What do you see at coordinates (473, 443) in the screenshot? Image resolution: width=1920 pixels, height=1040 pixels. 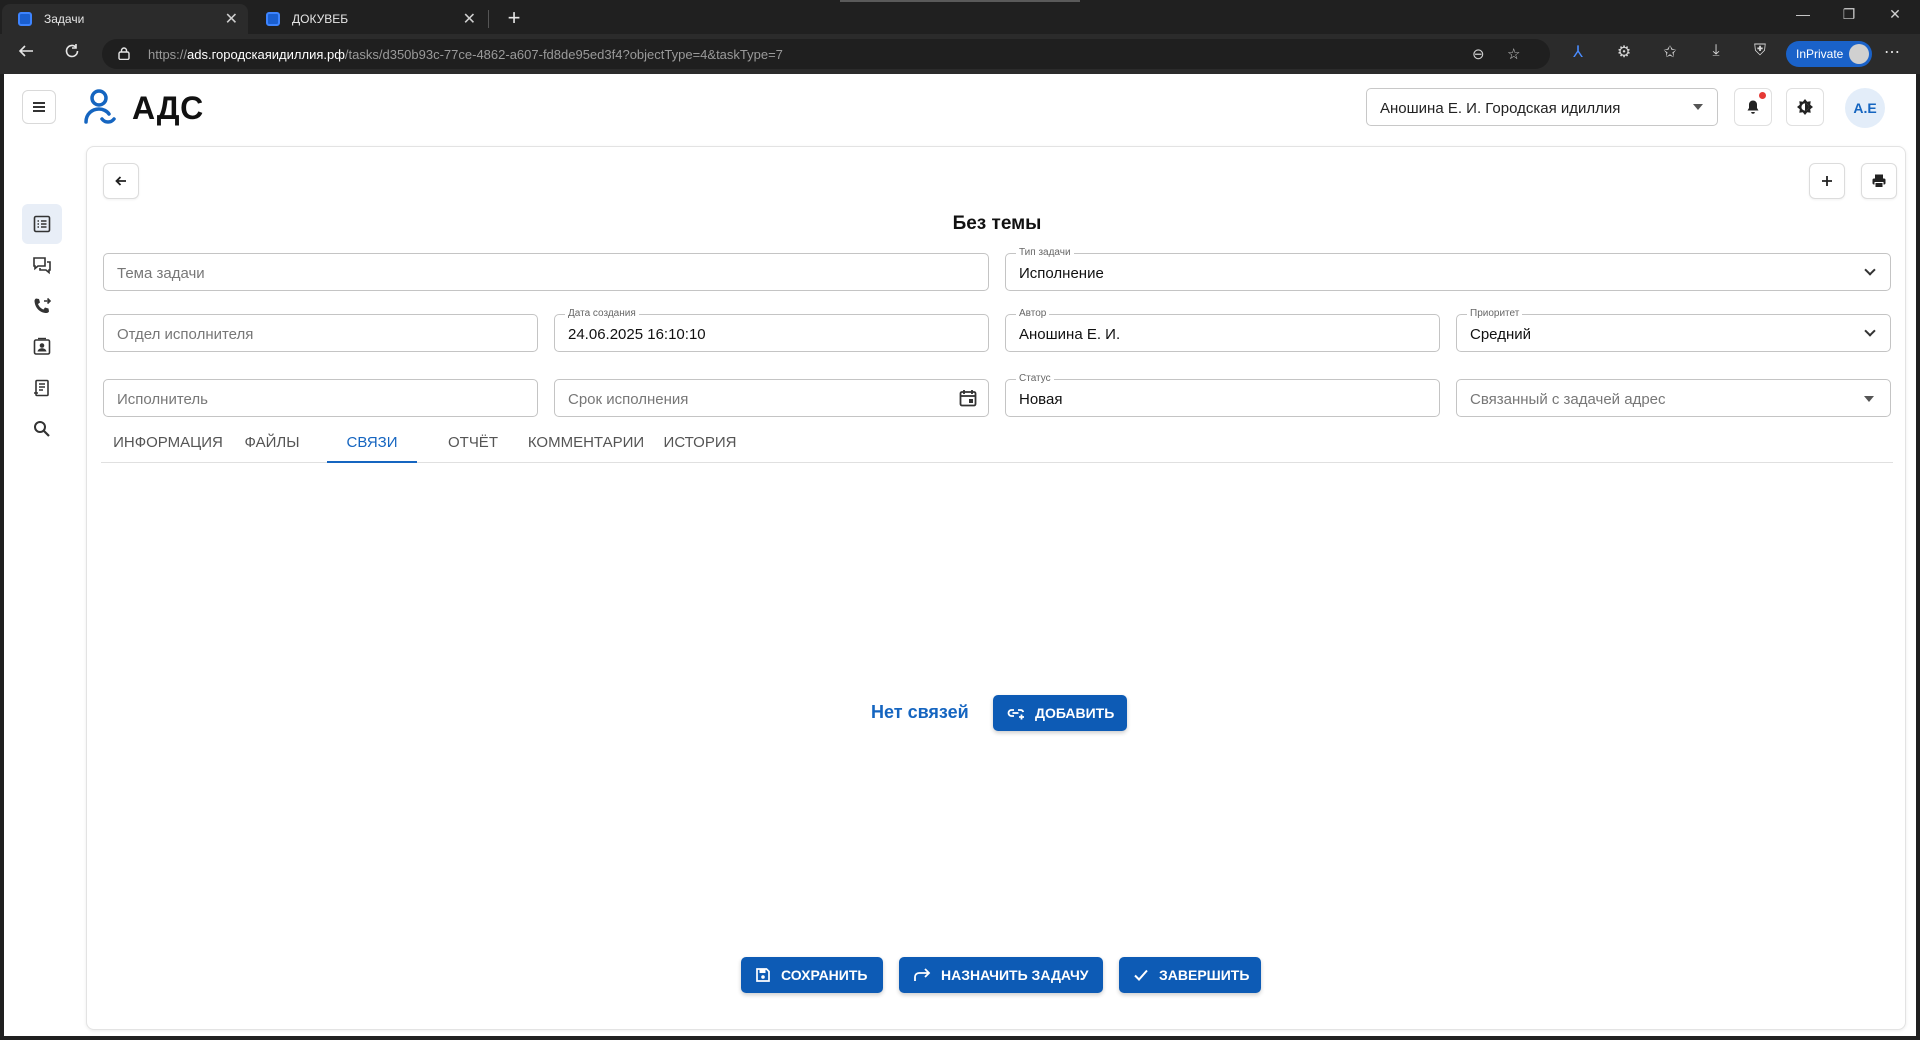 I see `tab-report: Отчёт` at bounding box center [473, 443].